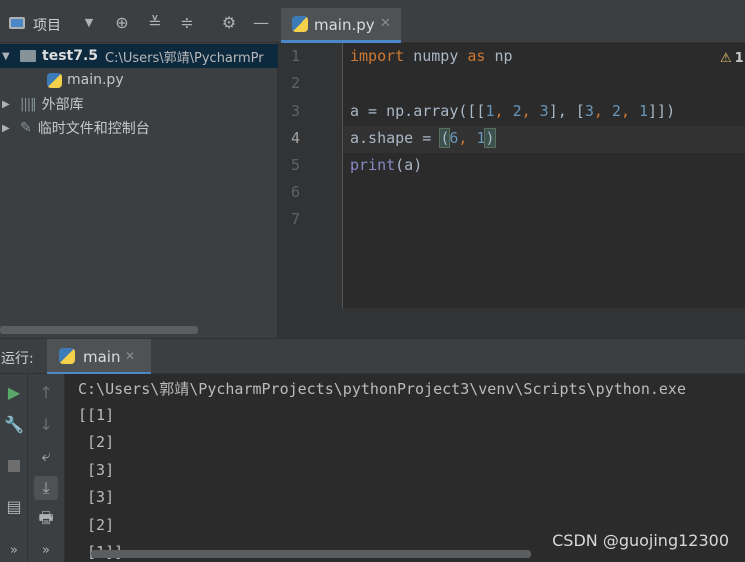 This screenshot has width=745, height=562. I want to click on hide-icon: —, so click(261, 22).